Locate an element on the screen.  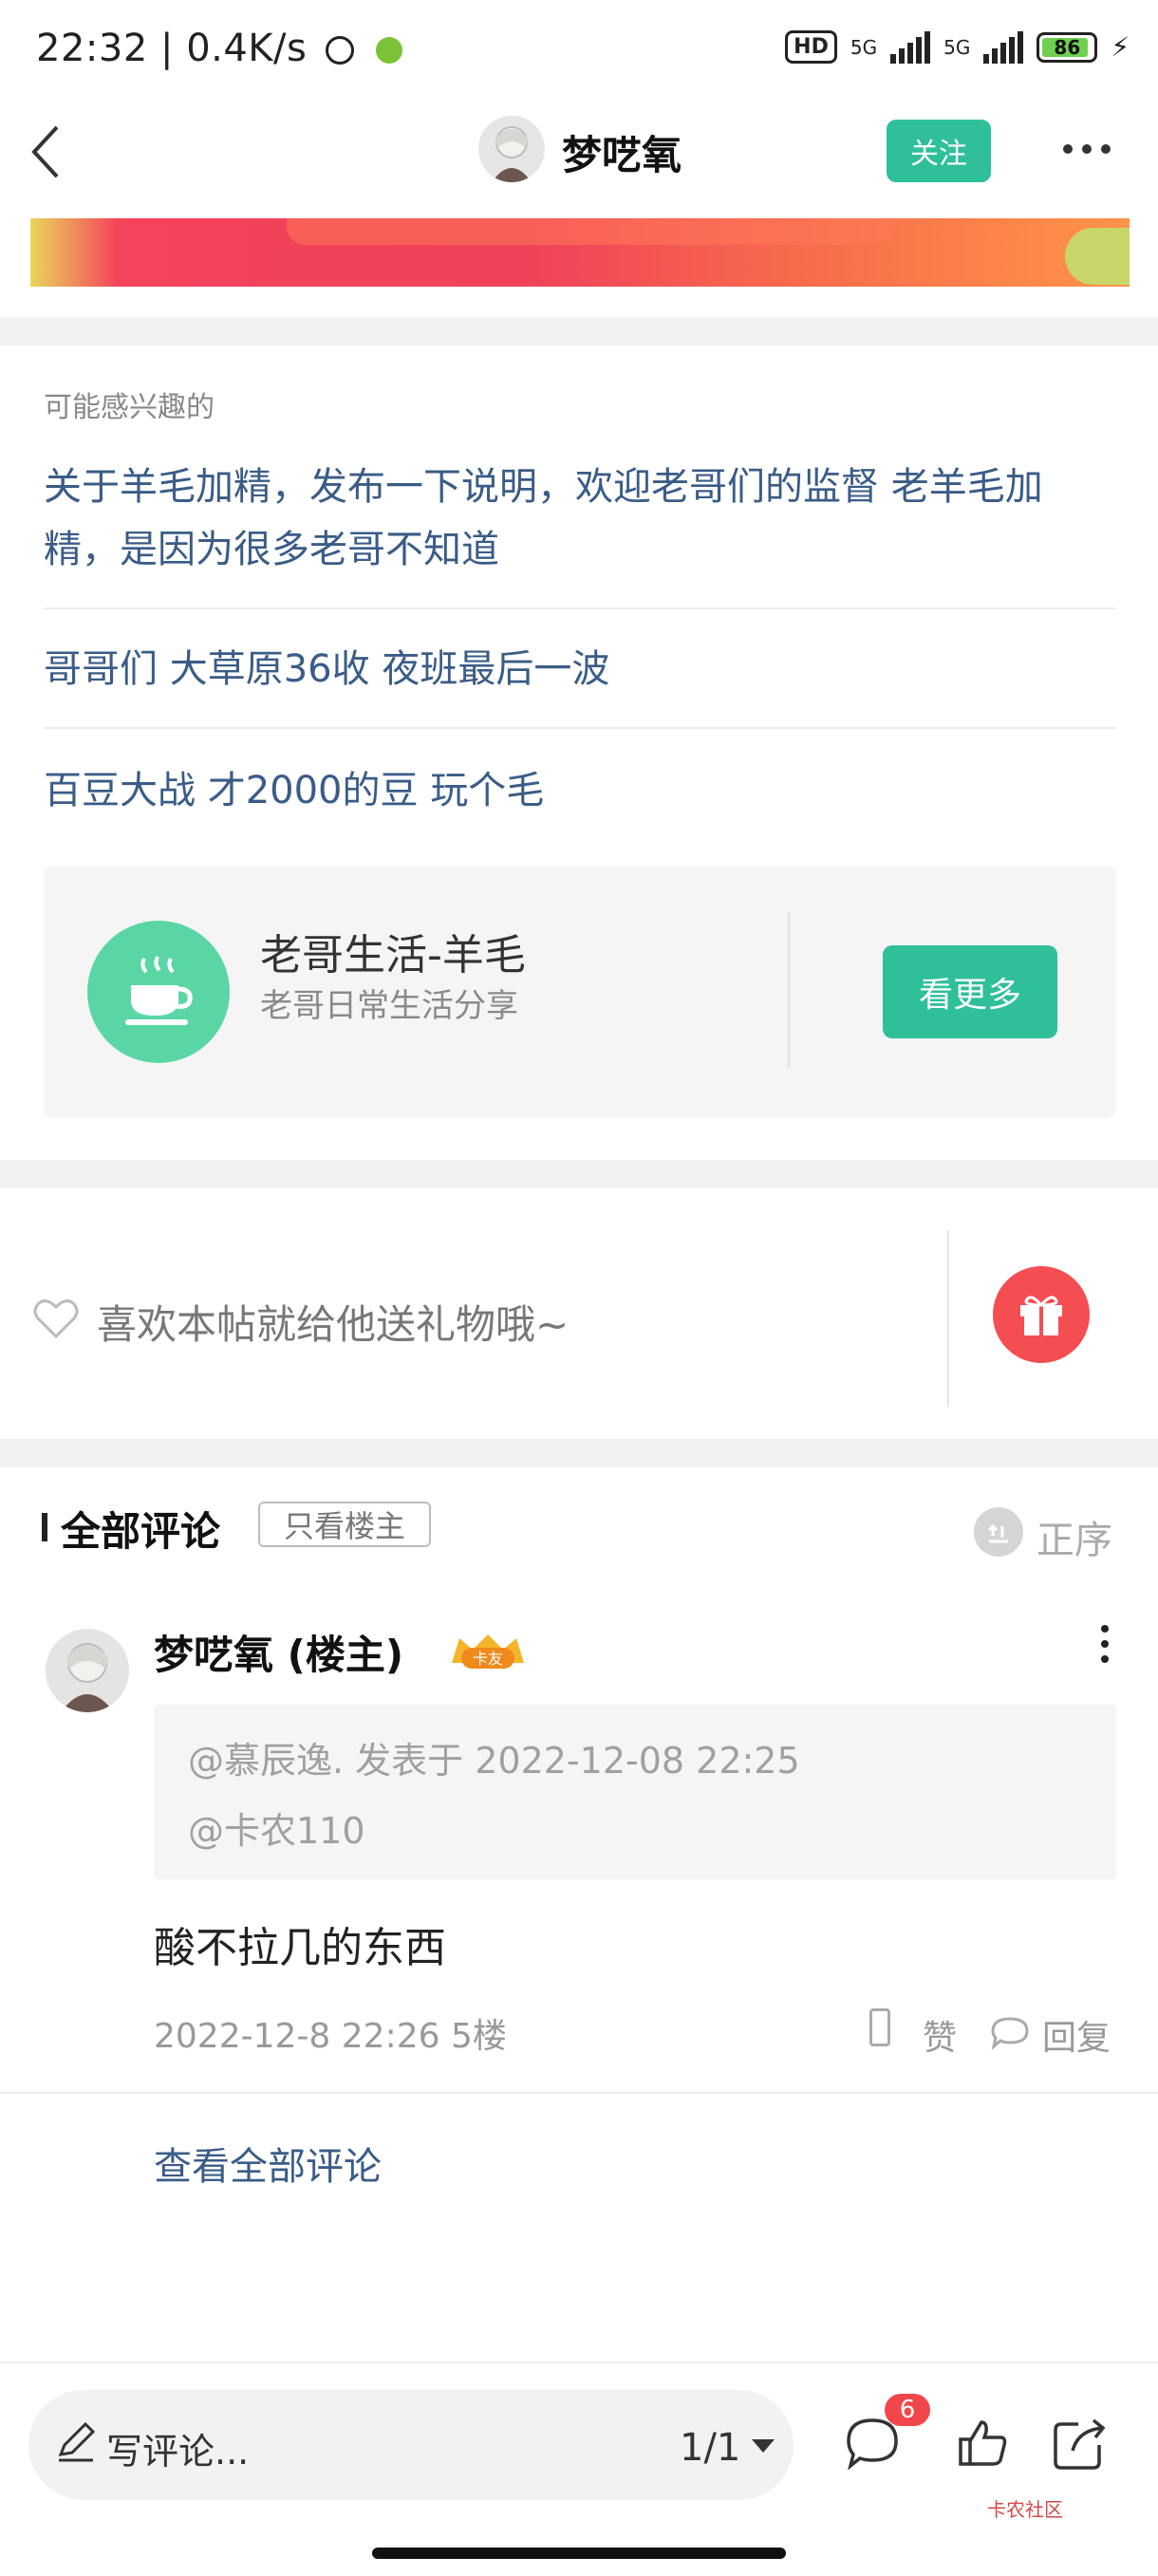
charging-icon: ⚡ is located at coordinates (1120, 47).